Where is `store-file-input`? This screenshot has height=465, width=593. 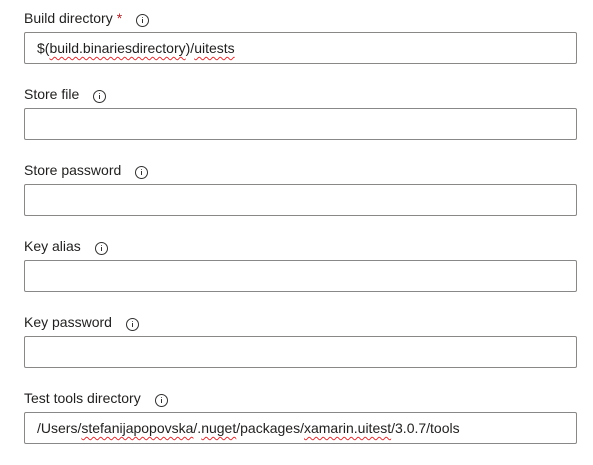 store-file-input is located at coordinates (300, 124).